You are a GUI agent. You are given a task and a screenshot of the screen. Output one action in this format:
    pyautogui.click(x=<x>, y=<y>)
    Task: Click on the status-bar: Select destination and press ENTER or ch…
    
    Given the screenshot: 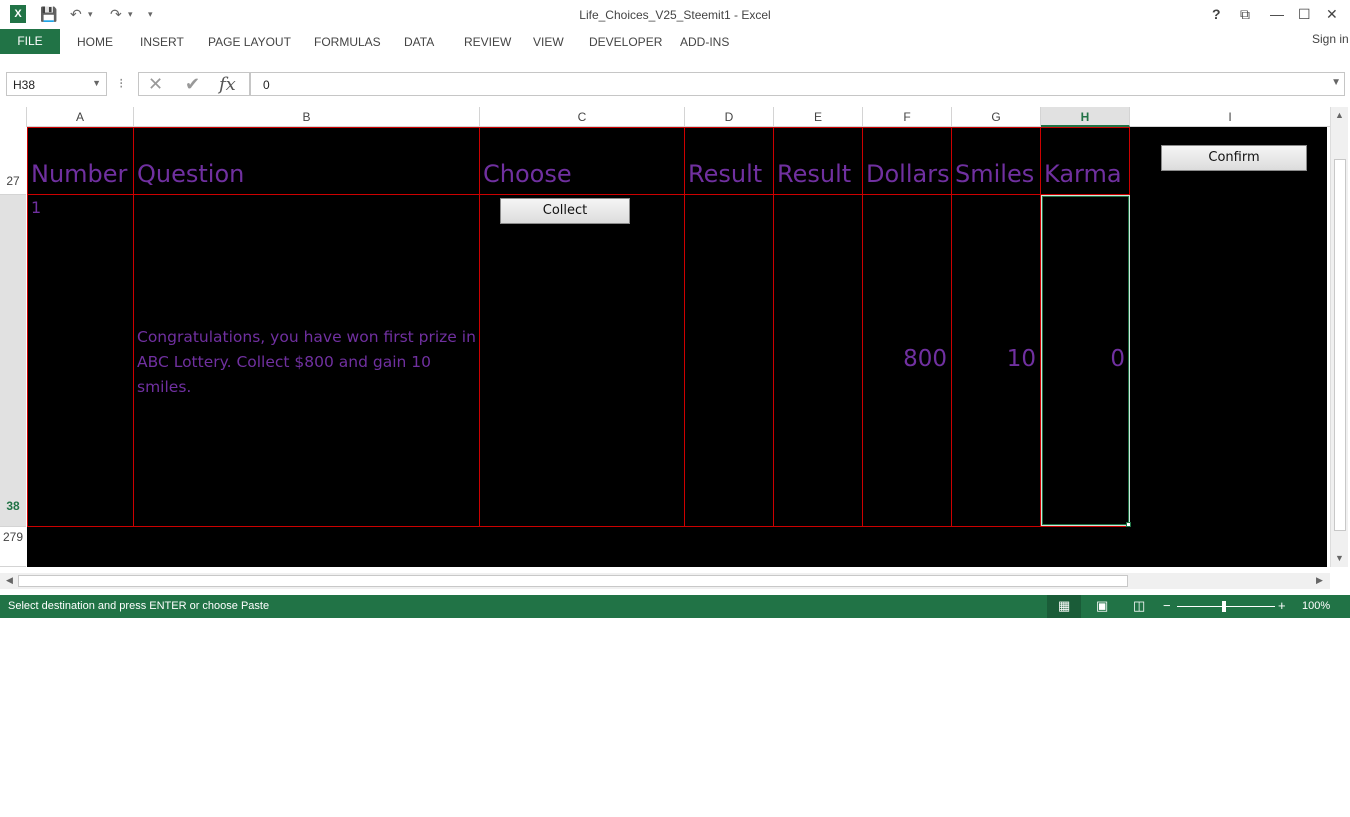 What is the action you would take?
    pyautogui.click(x=675, y=606)
    